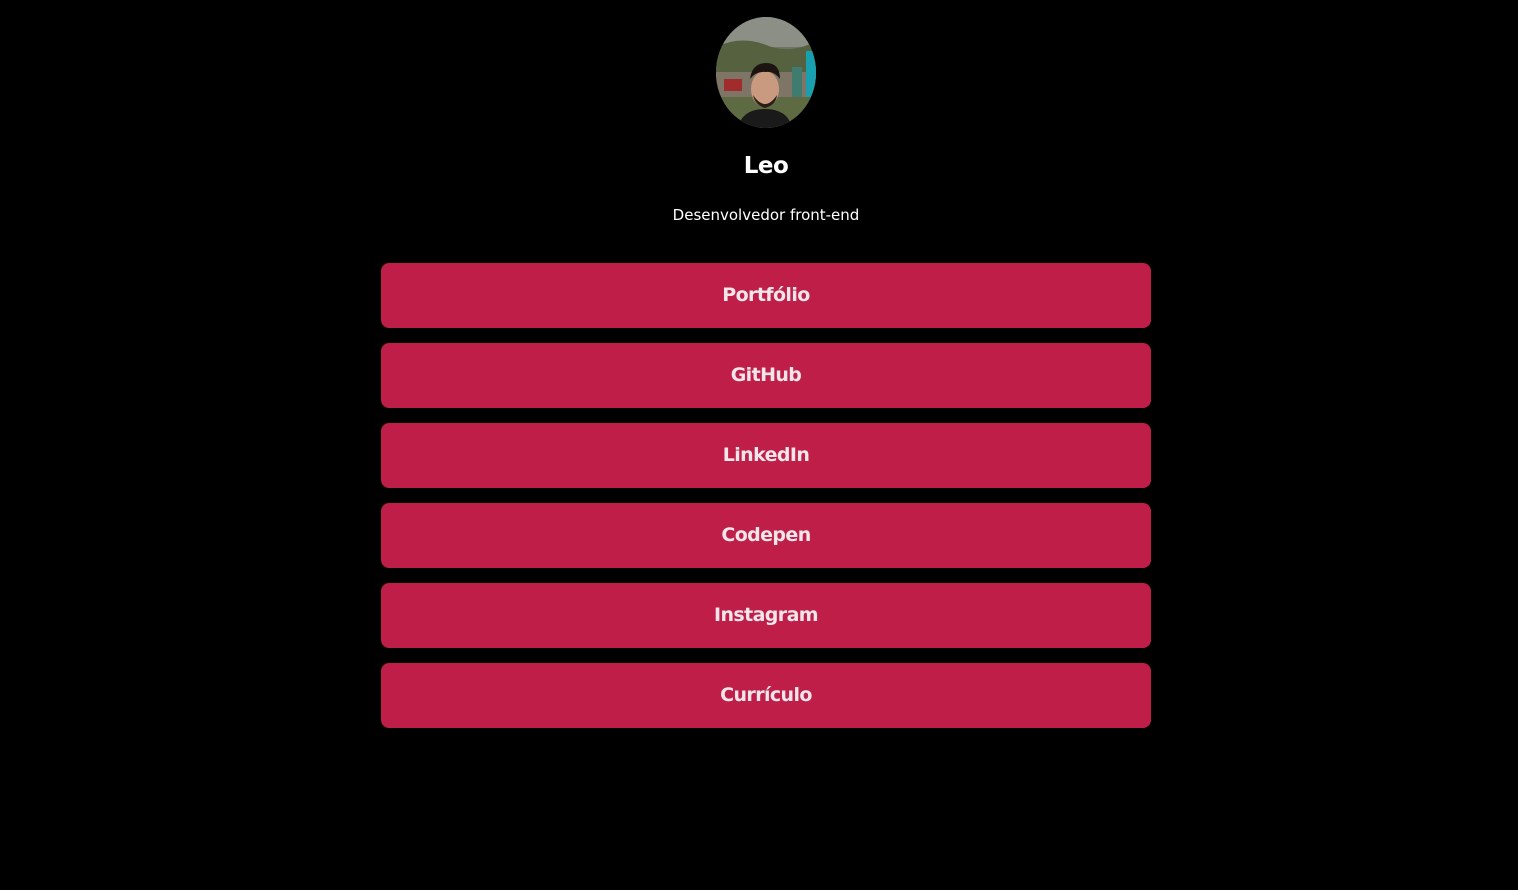 The height and width of the screenshot is (890, 1518). What do you see at coordinates (766, 695) in the screenshot?
I see `curriculo-link-button: Currículo` at bounding box center [766, 695].